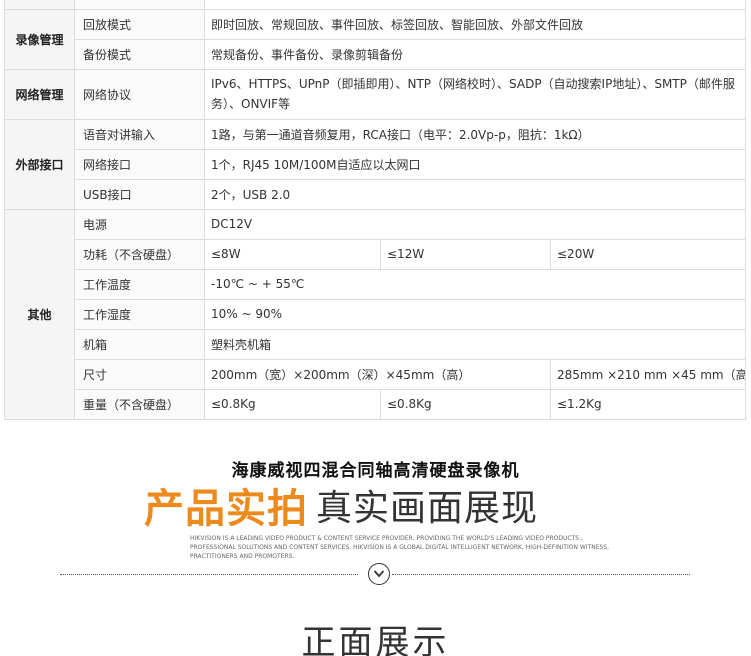  I want to click on row-label: 重量（不含硬盘）, so click(139, 404).